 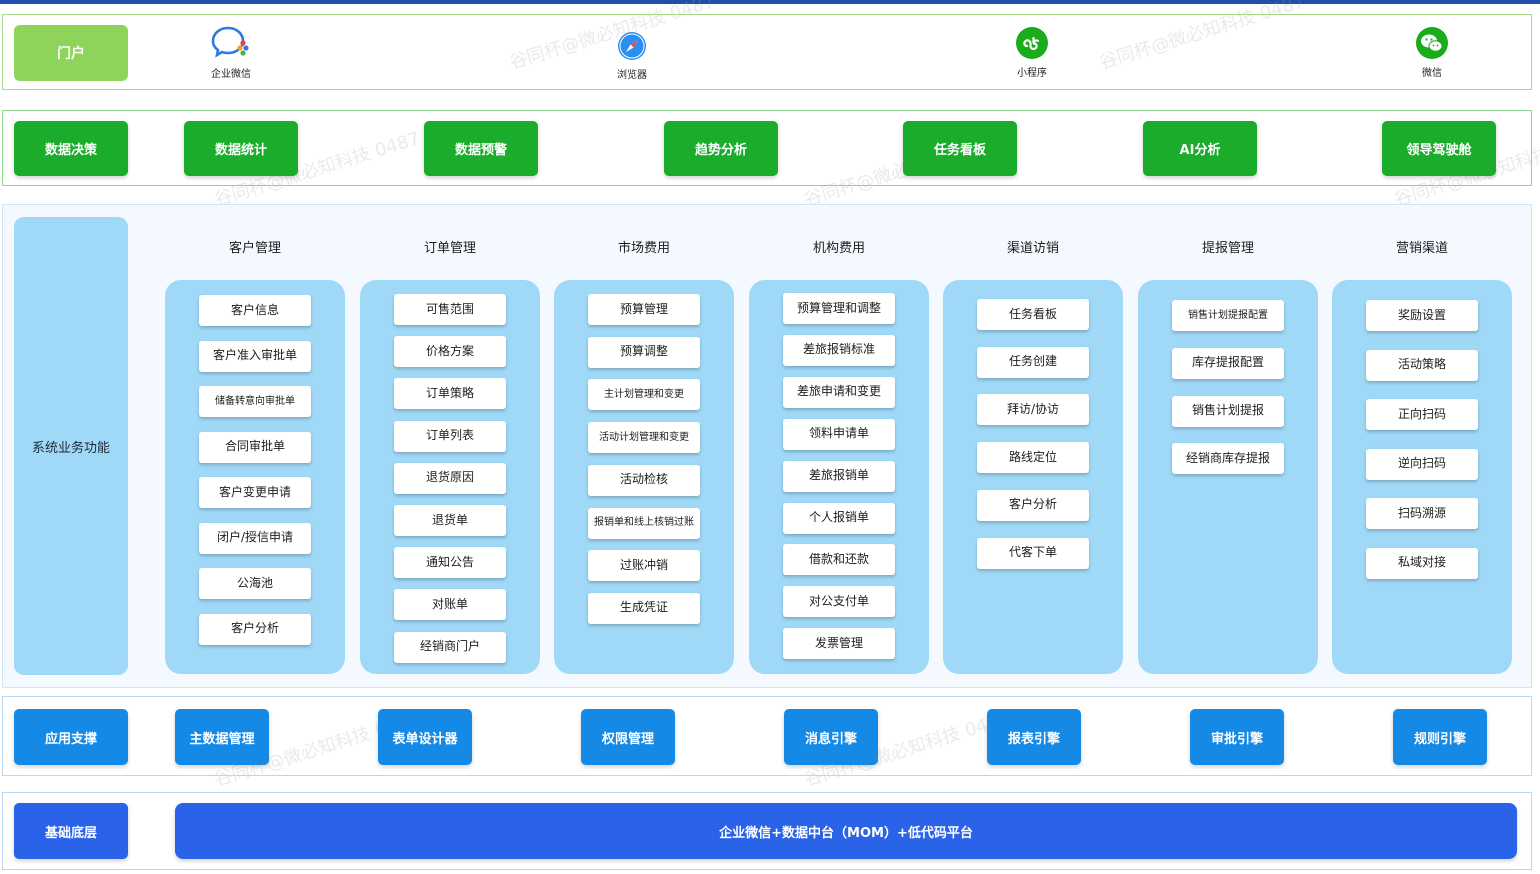 I want to click on function-item: 客户准入审批单, so click(x=255, y=356).